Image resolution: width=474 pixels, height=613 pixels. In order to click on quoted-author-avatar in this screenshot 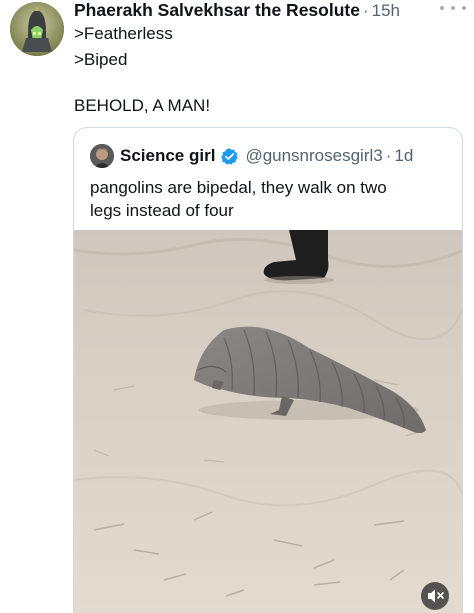, I will do `click(102, 156)`.